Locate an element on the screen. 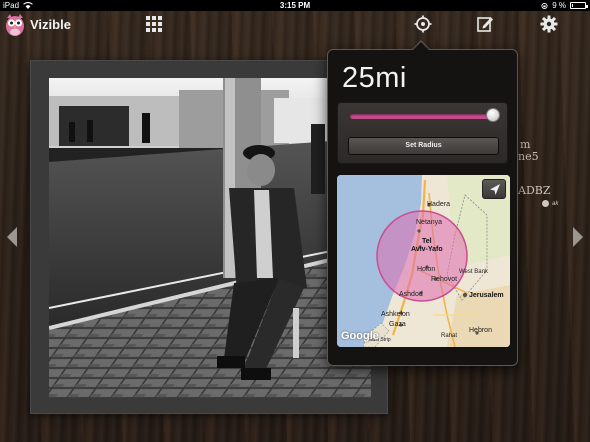 The image size is (590, 442). status-time: 3:15 PM is located at coordinates (295, 5).